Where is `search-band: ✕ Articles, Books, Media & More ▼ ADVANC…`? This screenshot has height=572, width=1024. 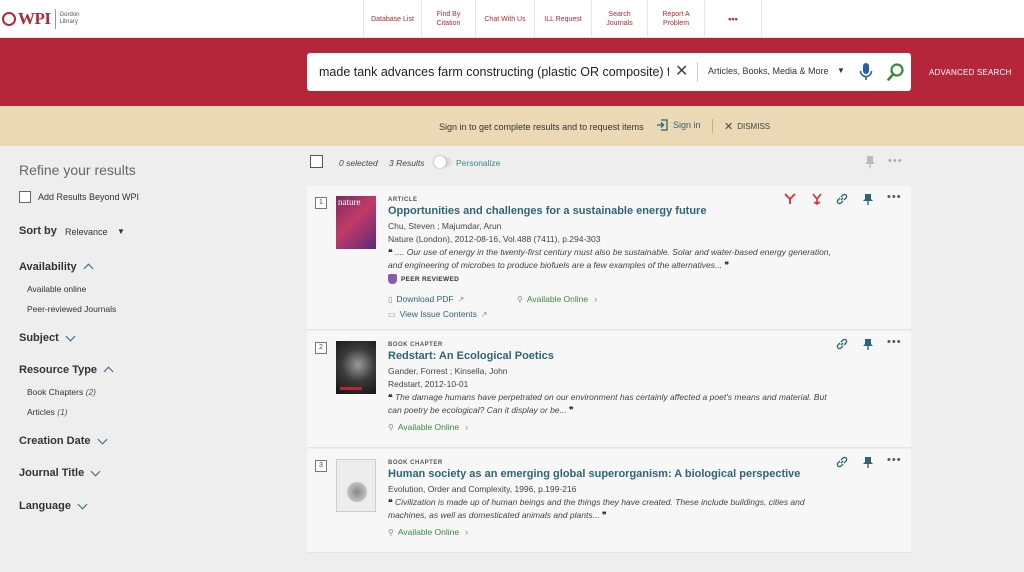
search-band: ✕ Articles, Books, Media & More ▼ ADVANC… is located at coordinates (512, 72).